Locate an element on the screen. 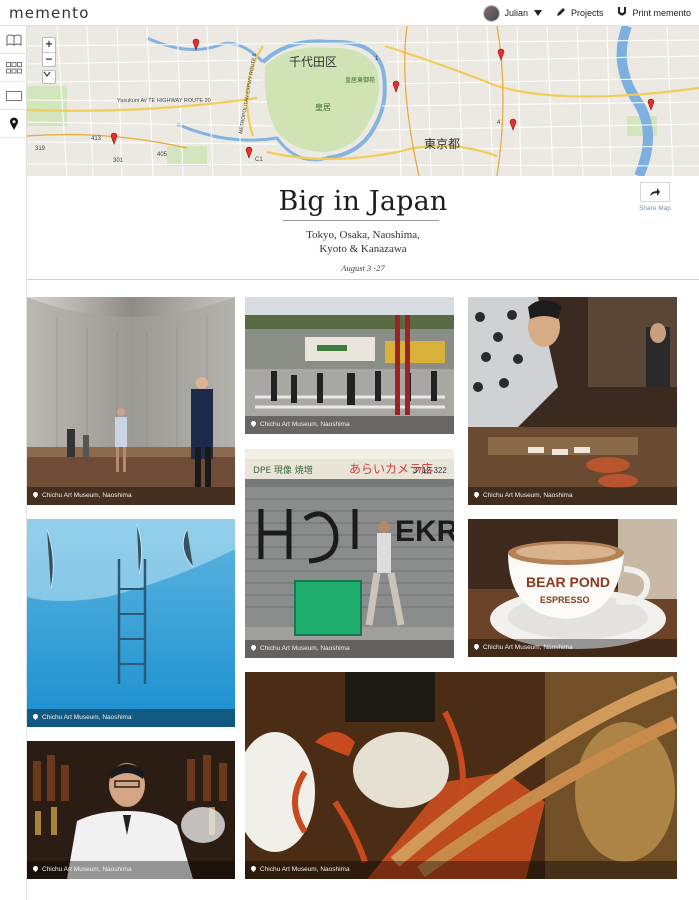  avatar is located at coordinates (492, 13).